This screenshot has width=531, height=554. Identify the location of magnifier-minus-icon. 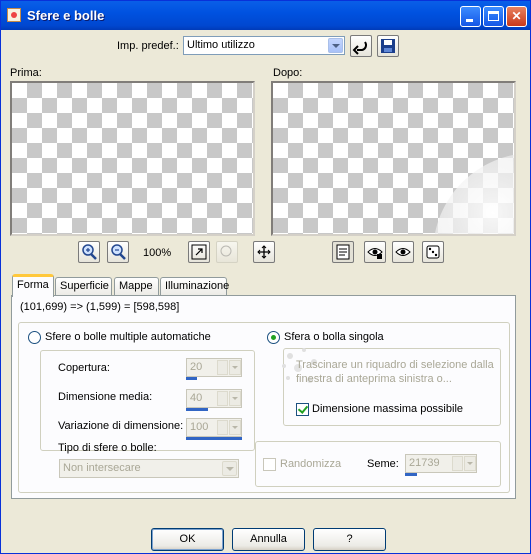
(118, 252).